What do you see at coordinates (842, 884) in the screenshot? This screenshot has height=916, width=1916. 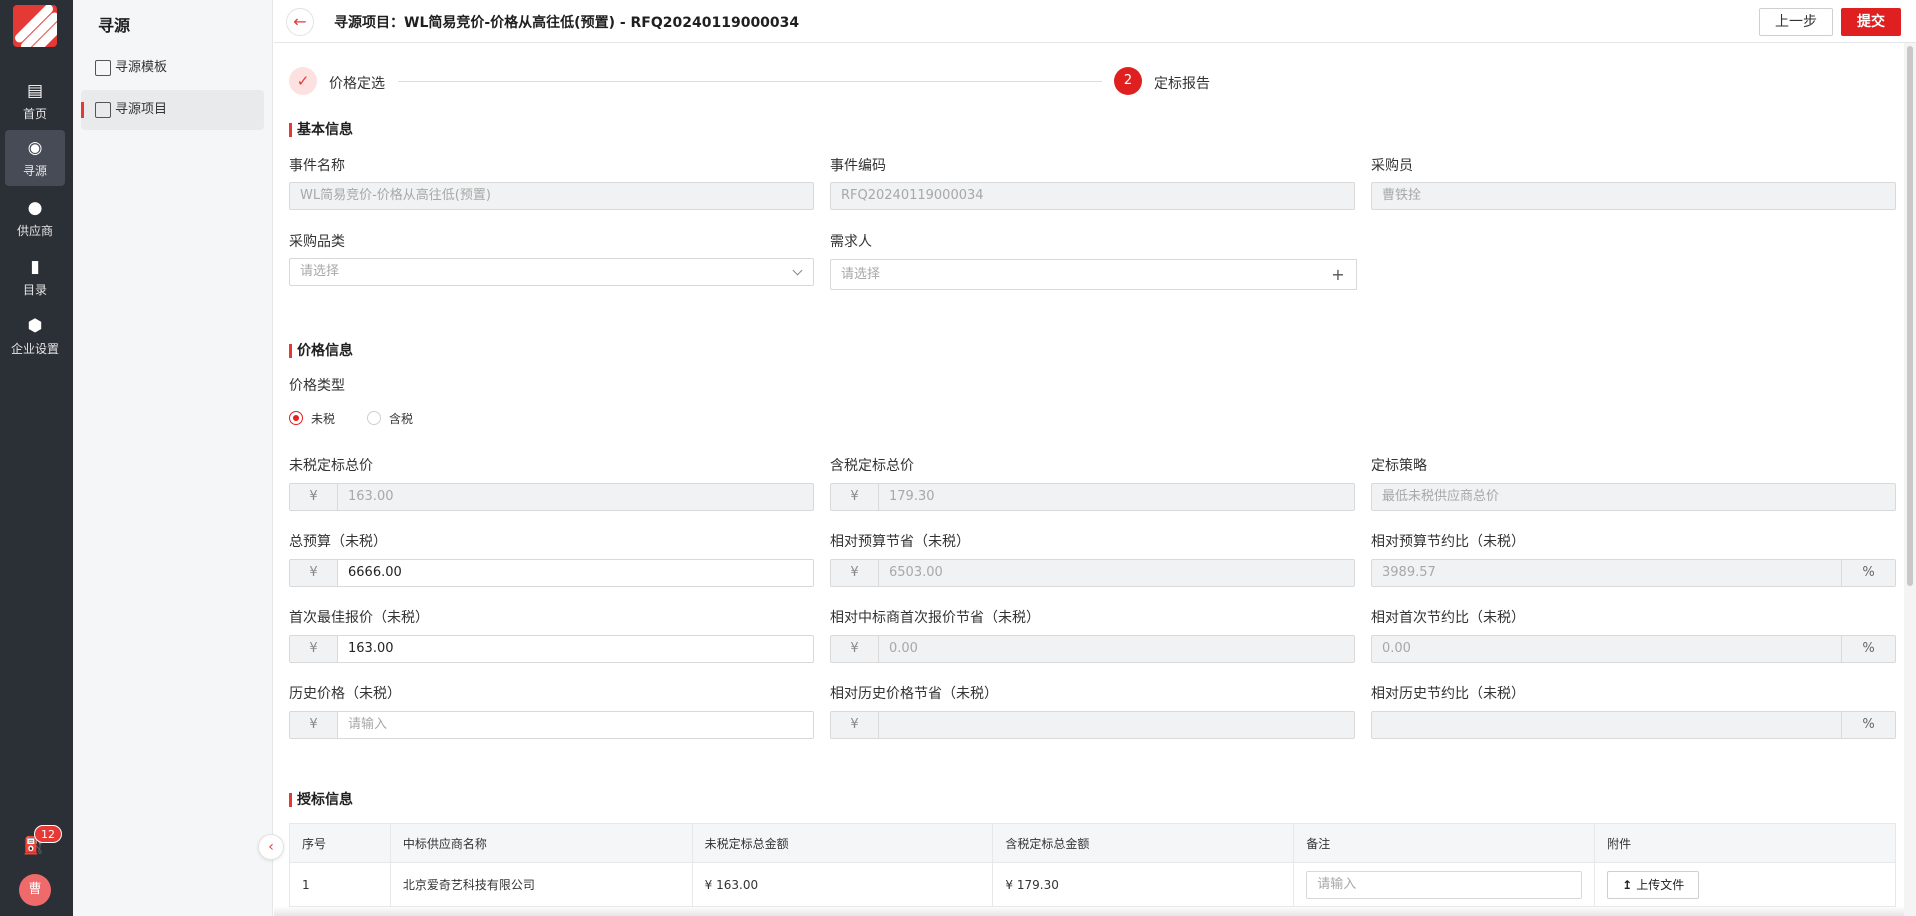 I see `untaxed-amount: ¥ 163.00` at bounding box center [842, 884].